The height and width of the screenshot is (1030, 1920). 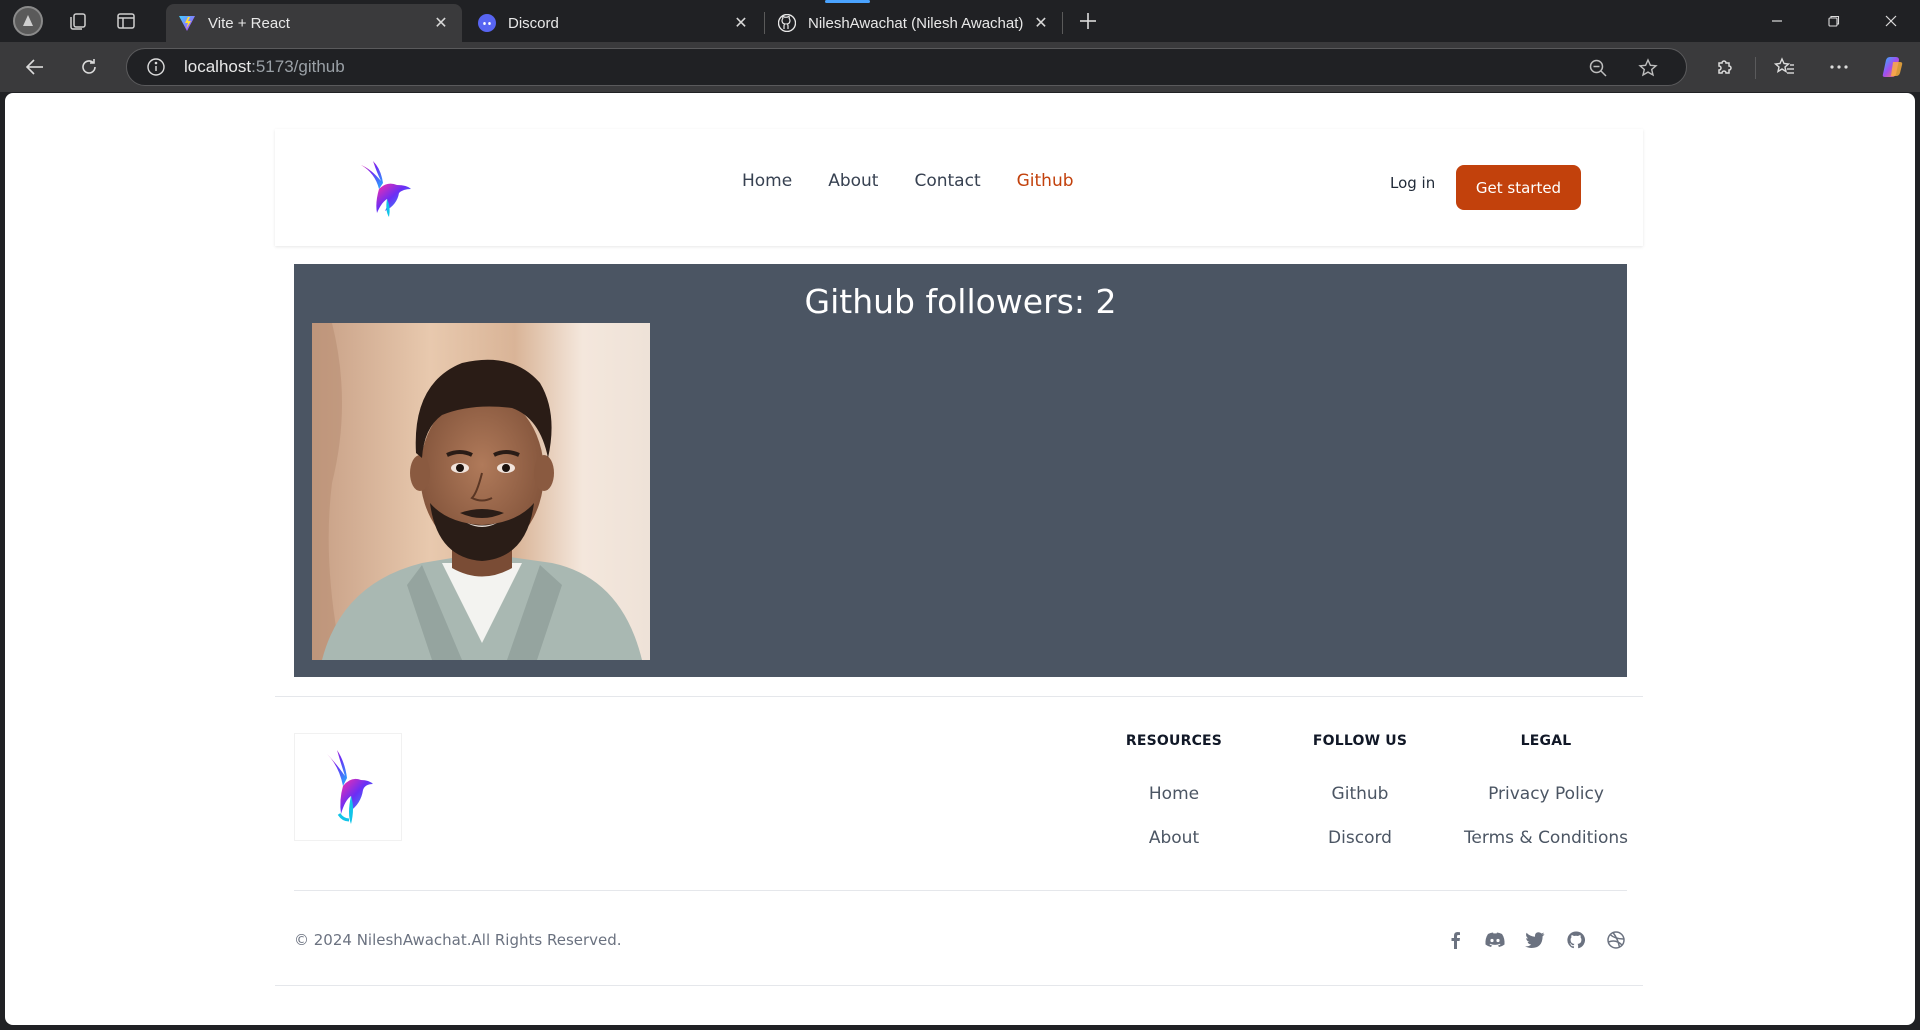 I want to click on footer-link-discord: Discord, so click(x=1360, y=838).